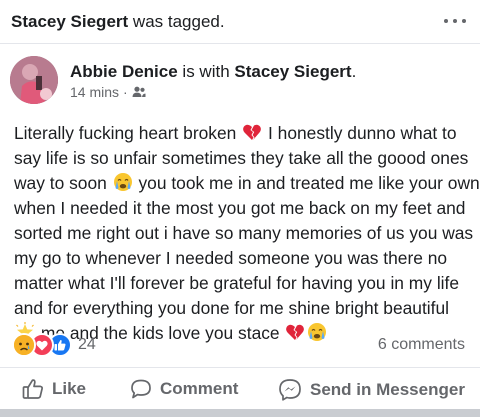  Describe the element at coordinates (128, 133) in the screenshot. I see `post-text-segment: Literally fucking heart broken` at that location.